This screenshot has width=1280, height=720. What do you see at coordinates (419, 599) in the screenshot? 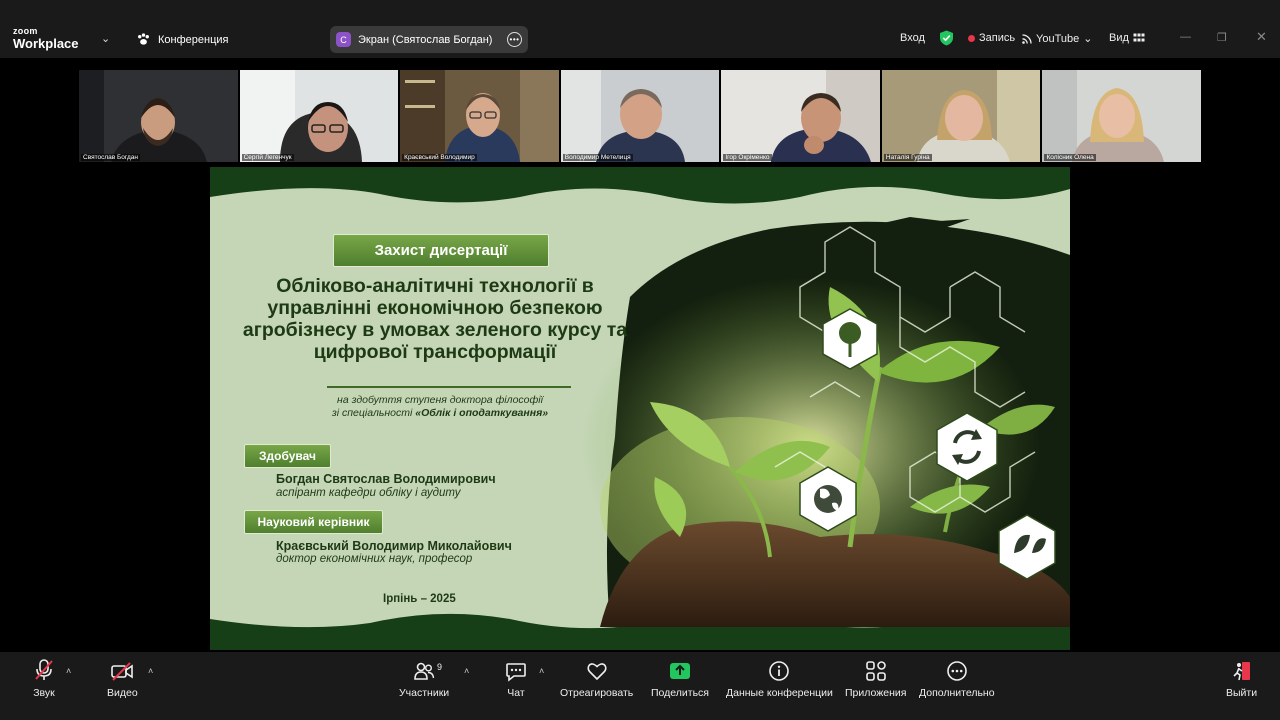
I see `place-year: Ірпінь – 2025` at bounding box center [419, 599].